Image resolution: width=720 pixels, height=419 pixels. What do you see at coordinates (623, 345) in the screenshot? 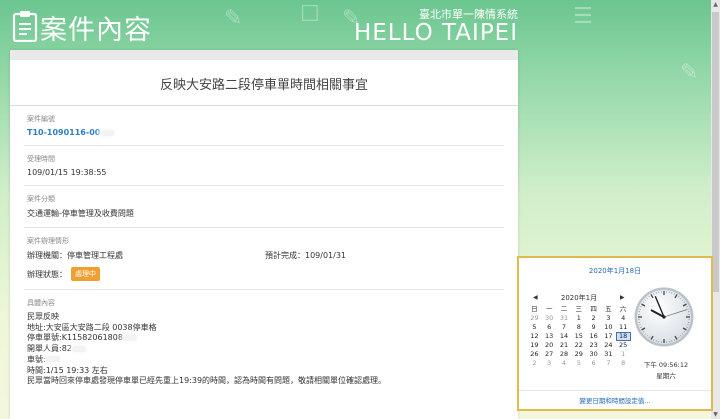
I see `calendar-day: 25` at bounding box center [623, 345].